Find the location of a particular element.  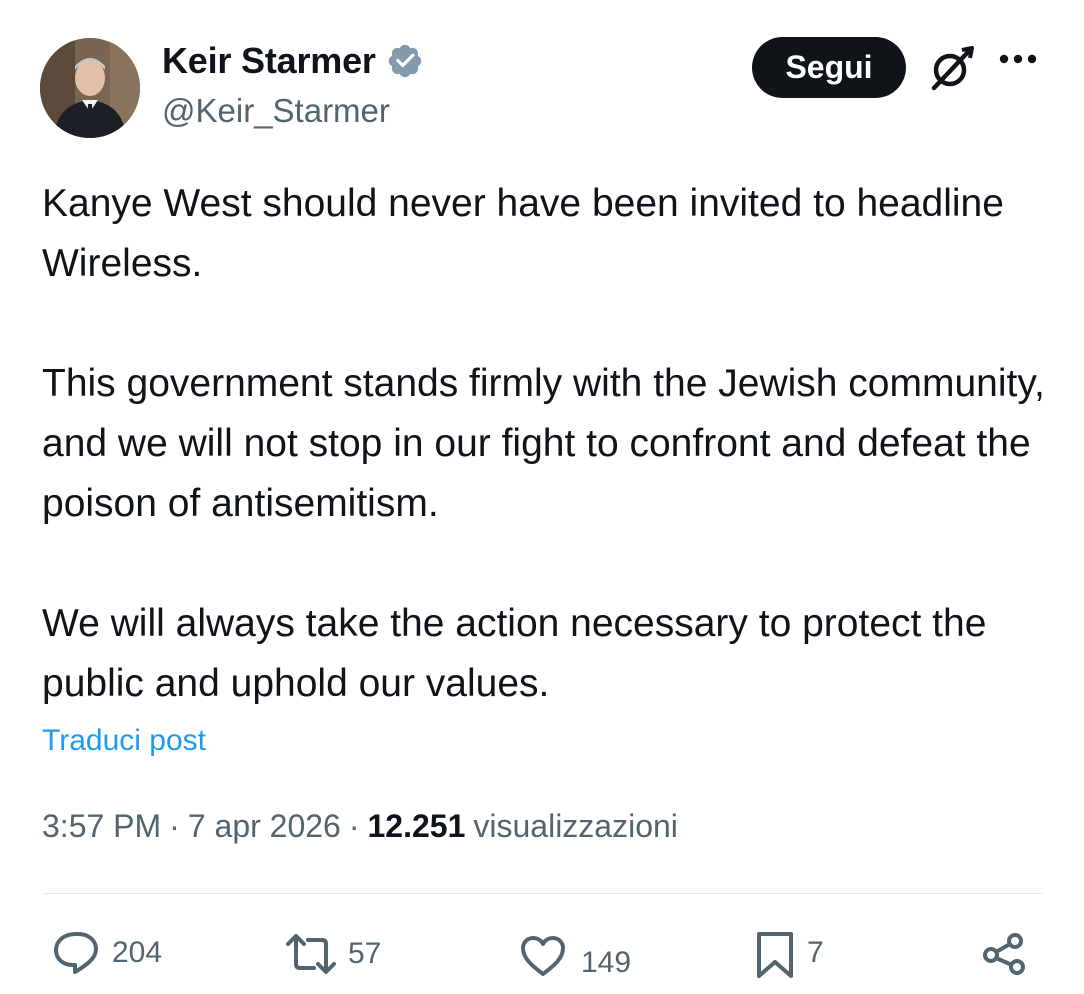

bookmark-icon is located at coordinates (775, 955).